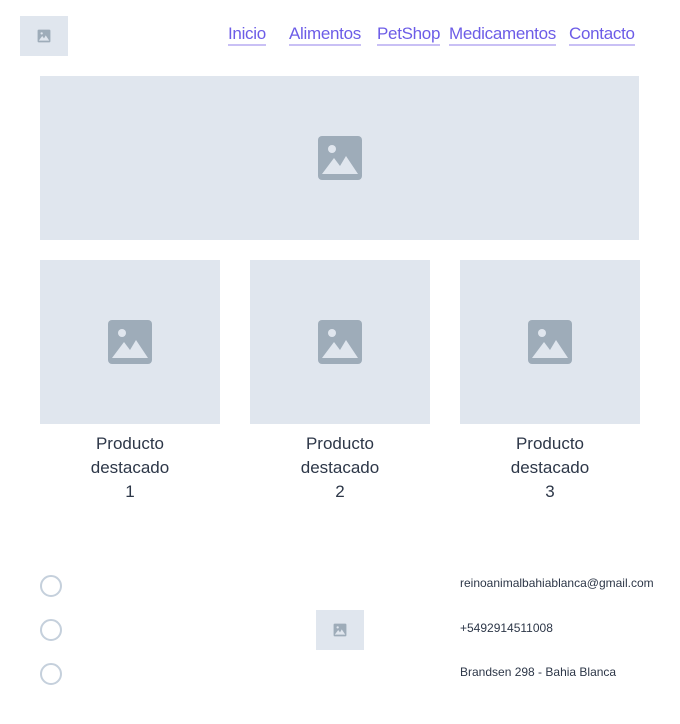 The image size is (680, 724). What do you see at coordinates (340, 467) in the screenshot?
I see `product-caption-2: Producto destacado 2` at bounding box center [340, 467].